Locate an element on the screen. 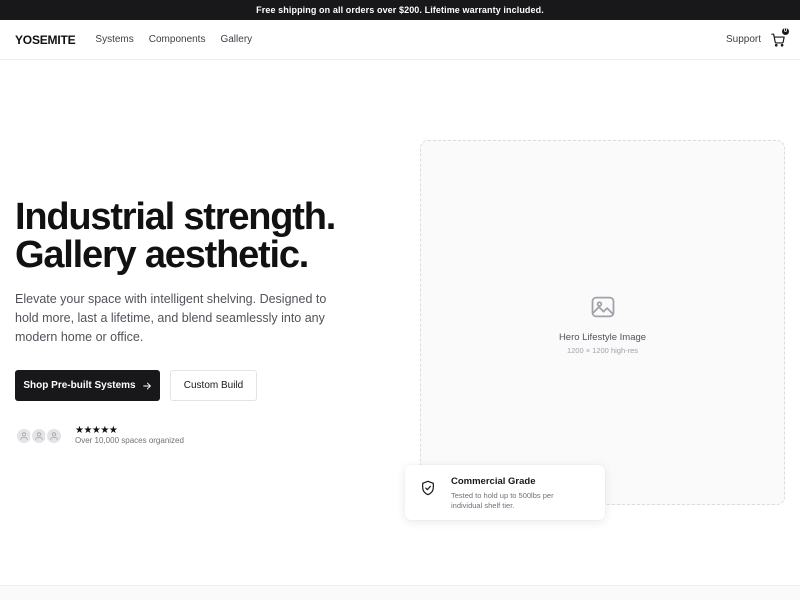  avatar is located at coordinates (54, 436).